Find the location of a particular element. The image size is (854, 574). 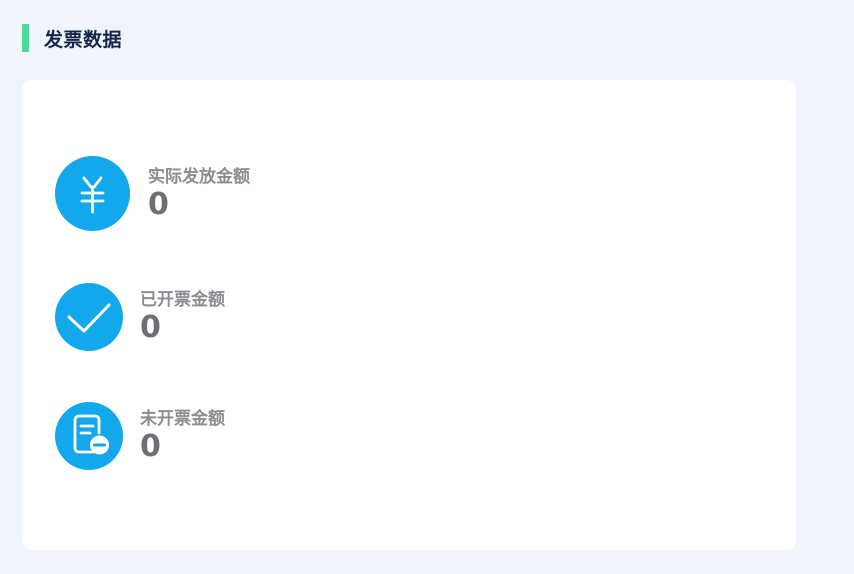

metric-text: 实际发放金额 0 is located at coordinates (199, 194).